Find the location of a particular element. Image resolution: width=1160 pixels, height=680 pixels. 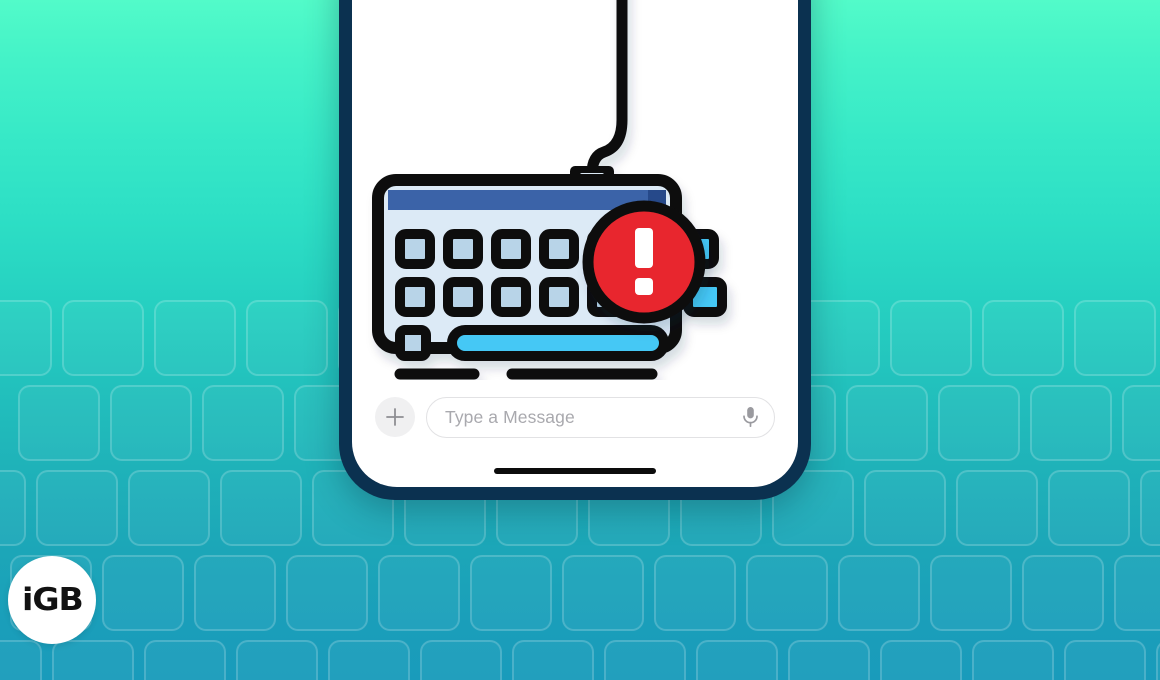

igb-logo: iGB is located at coordinates (52, 600).